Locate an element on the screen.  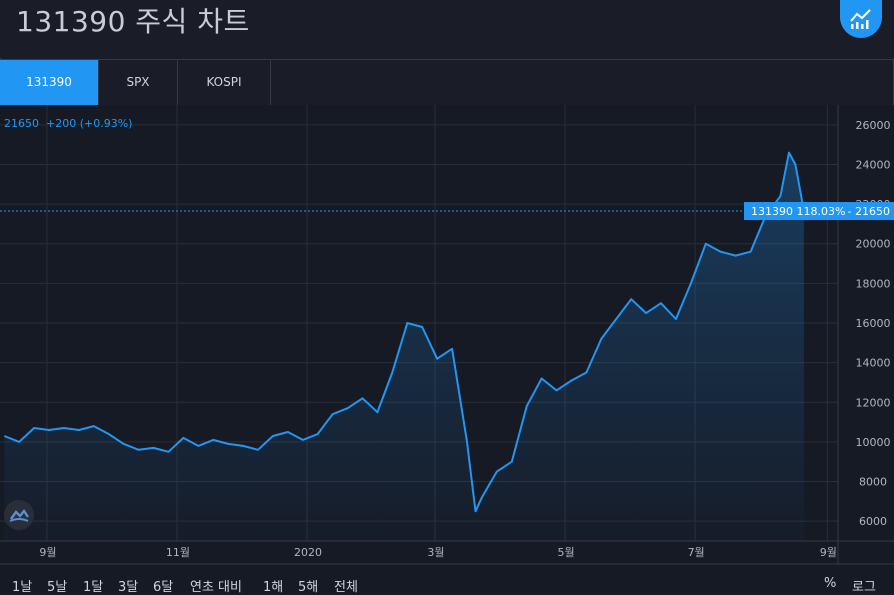
price-label-value: - 21650 is located at coordinates (869, 211).